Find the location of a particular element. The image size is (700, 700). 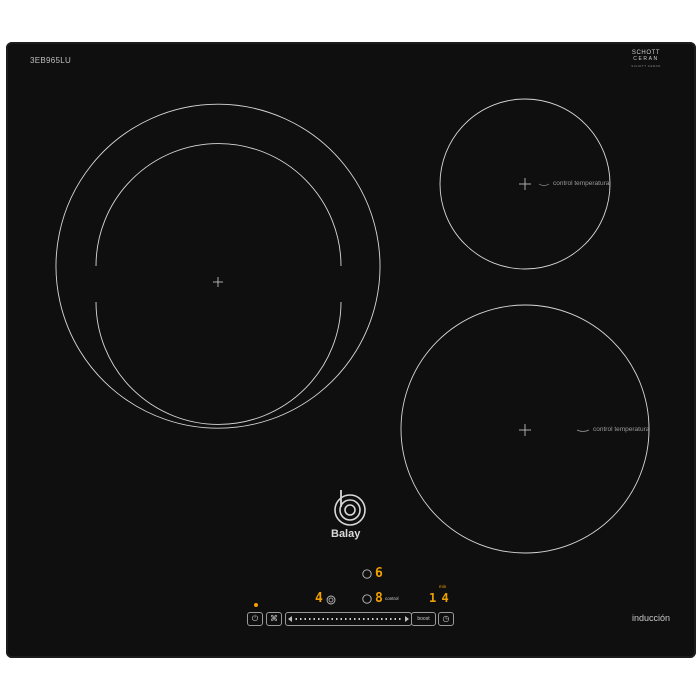

boost-button: boost is located at coordinates (423, 619).